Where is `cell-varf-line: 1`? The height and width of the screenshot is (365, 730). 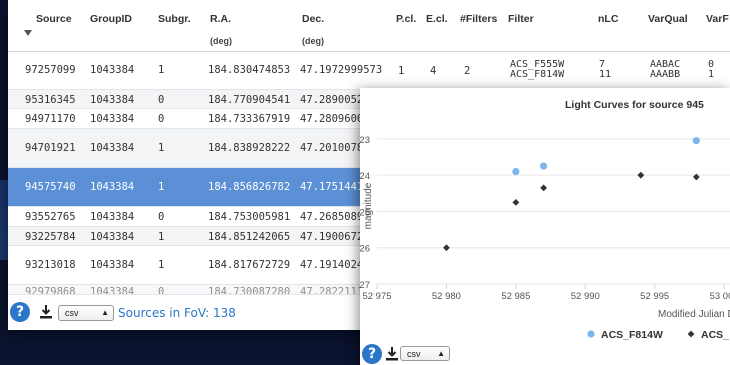 cell-varf-line: 1 is located at coordinates (711, 74).